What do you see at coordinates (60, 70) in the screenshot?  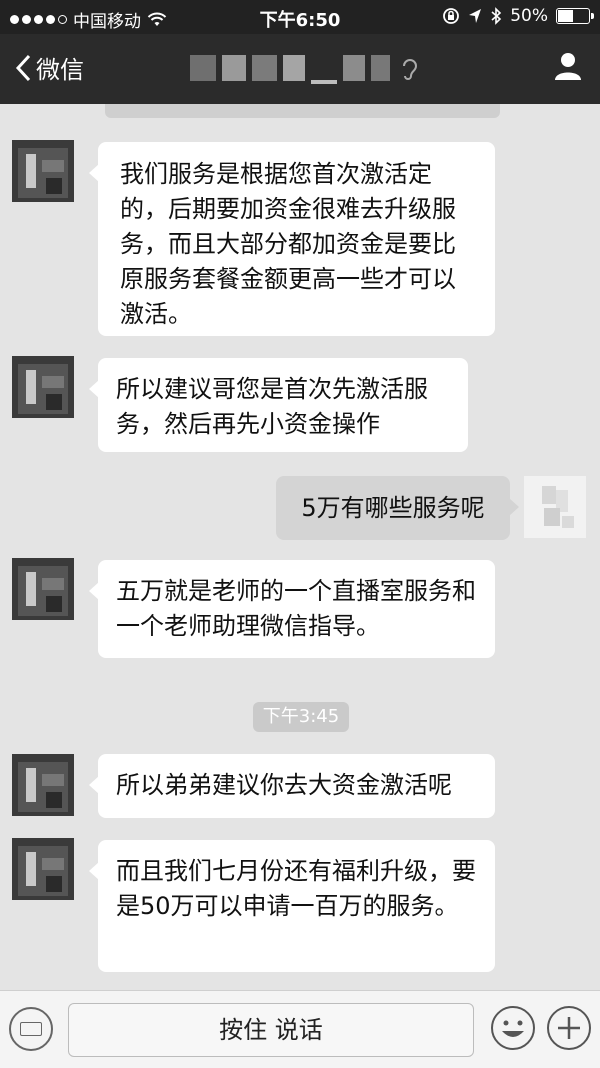 I see `back-label: 微信` at bounding box center [60, 70].